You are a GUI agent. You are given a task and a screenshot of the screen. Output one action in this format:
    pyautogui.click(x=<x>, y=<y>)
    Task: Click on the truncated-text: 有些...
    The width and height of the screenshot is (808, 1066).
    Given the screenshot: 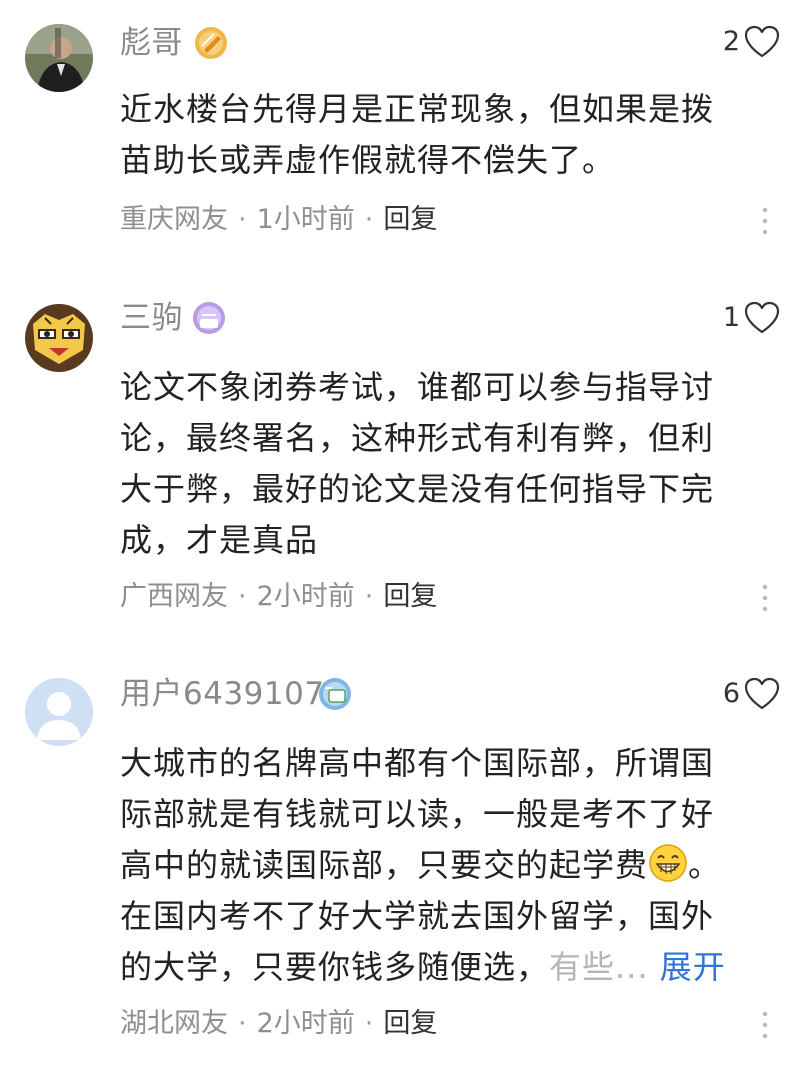 What is the action you would take?
    pyautogui.click(x=599, y=967)
    